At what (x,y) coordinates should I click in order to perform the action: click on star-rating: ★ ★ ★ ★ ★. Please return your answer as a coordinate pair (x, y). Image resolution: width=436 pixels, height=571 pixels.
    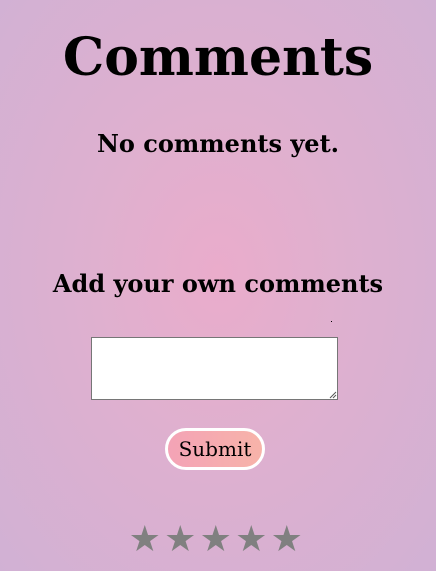
    Looking at the image, I should click on (216, 540).